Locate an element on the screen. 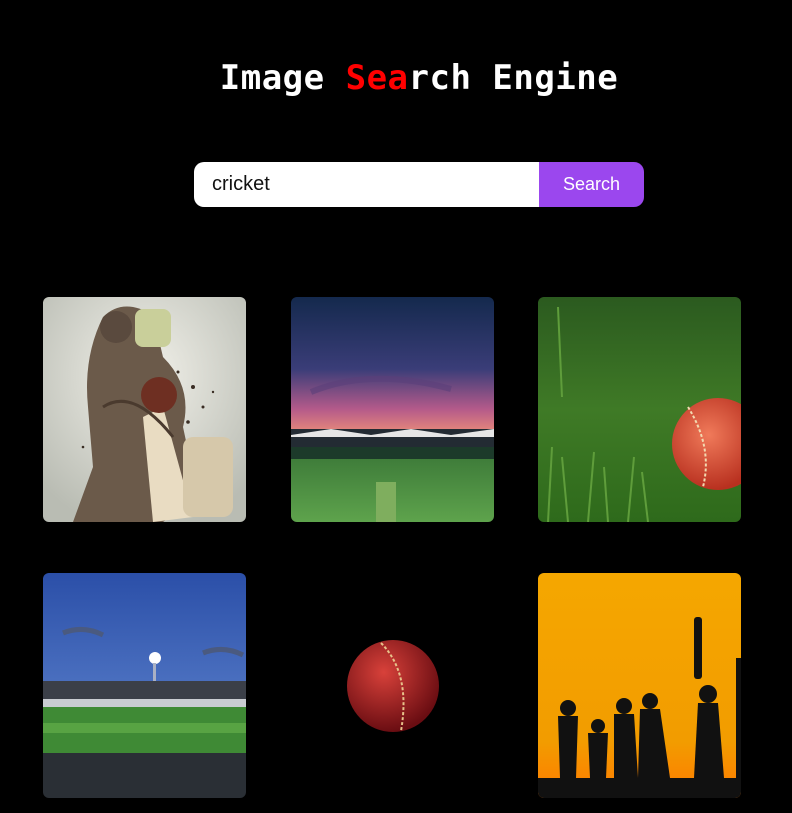  result-image-batsman is located at coordinates (144, 409).